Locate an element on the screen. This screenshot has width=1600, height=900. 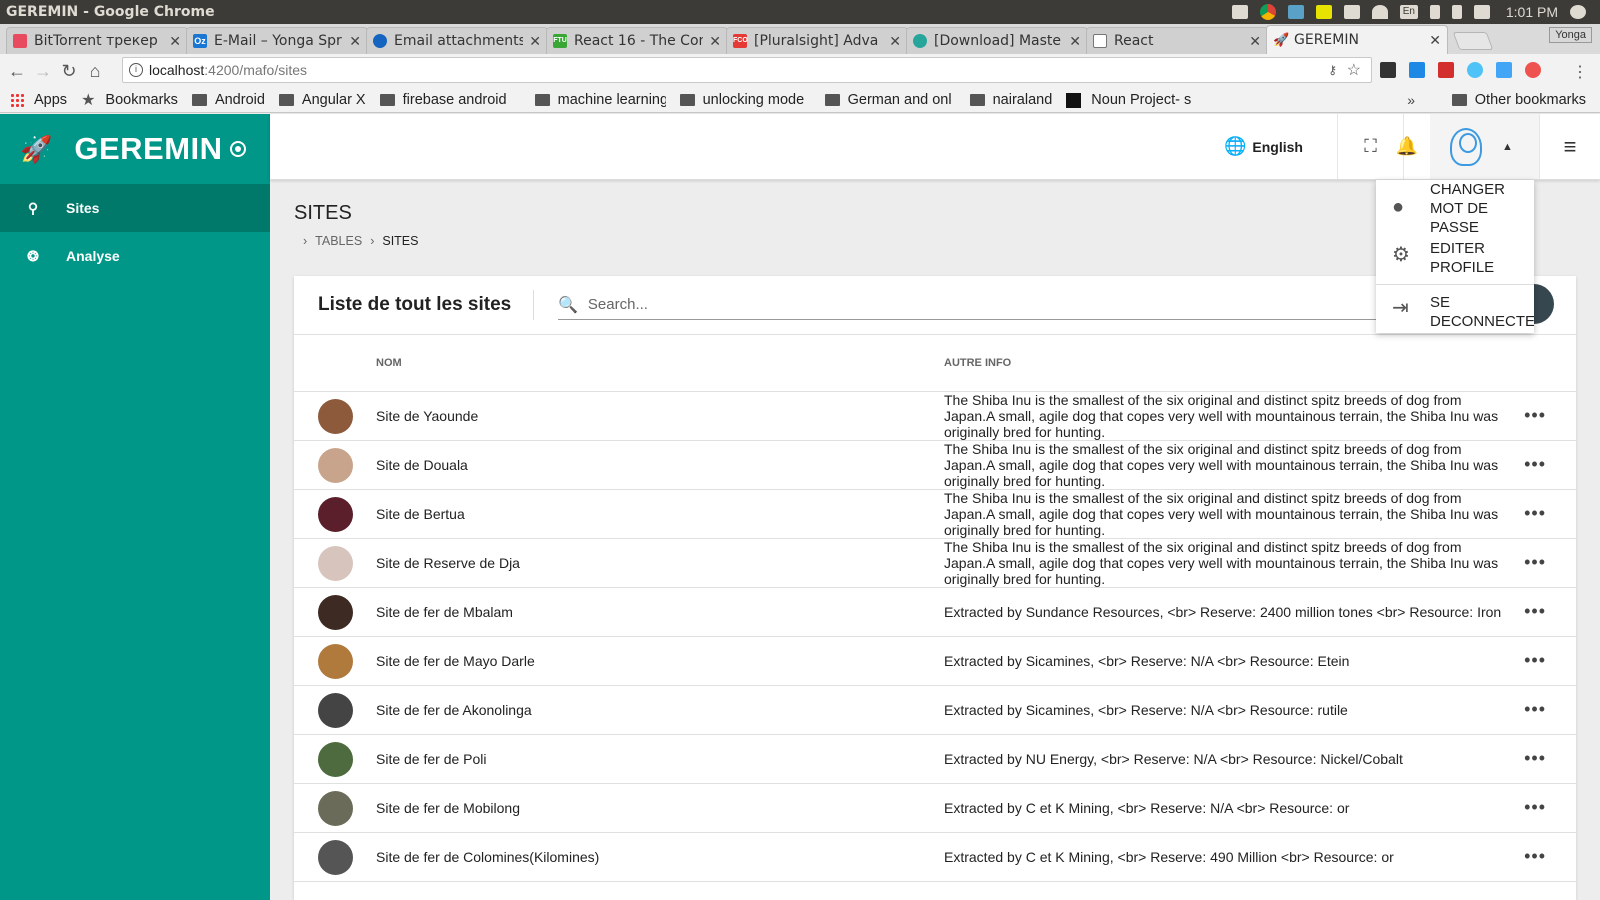
browser-tab: Email attachments ✕ is located at coordinates (457, 40).